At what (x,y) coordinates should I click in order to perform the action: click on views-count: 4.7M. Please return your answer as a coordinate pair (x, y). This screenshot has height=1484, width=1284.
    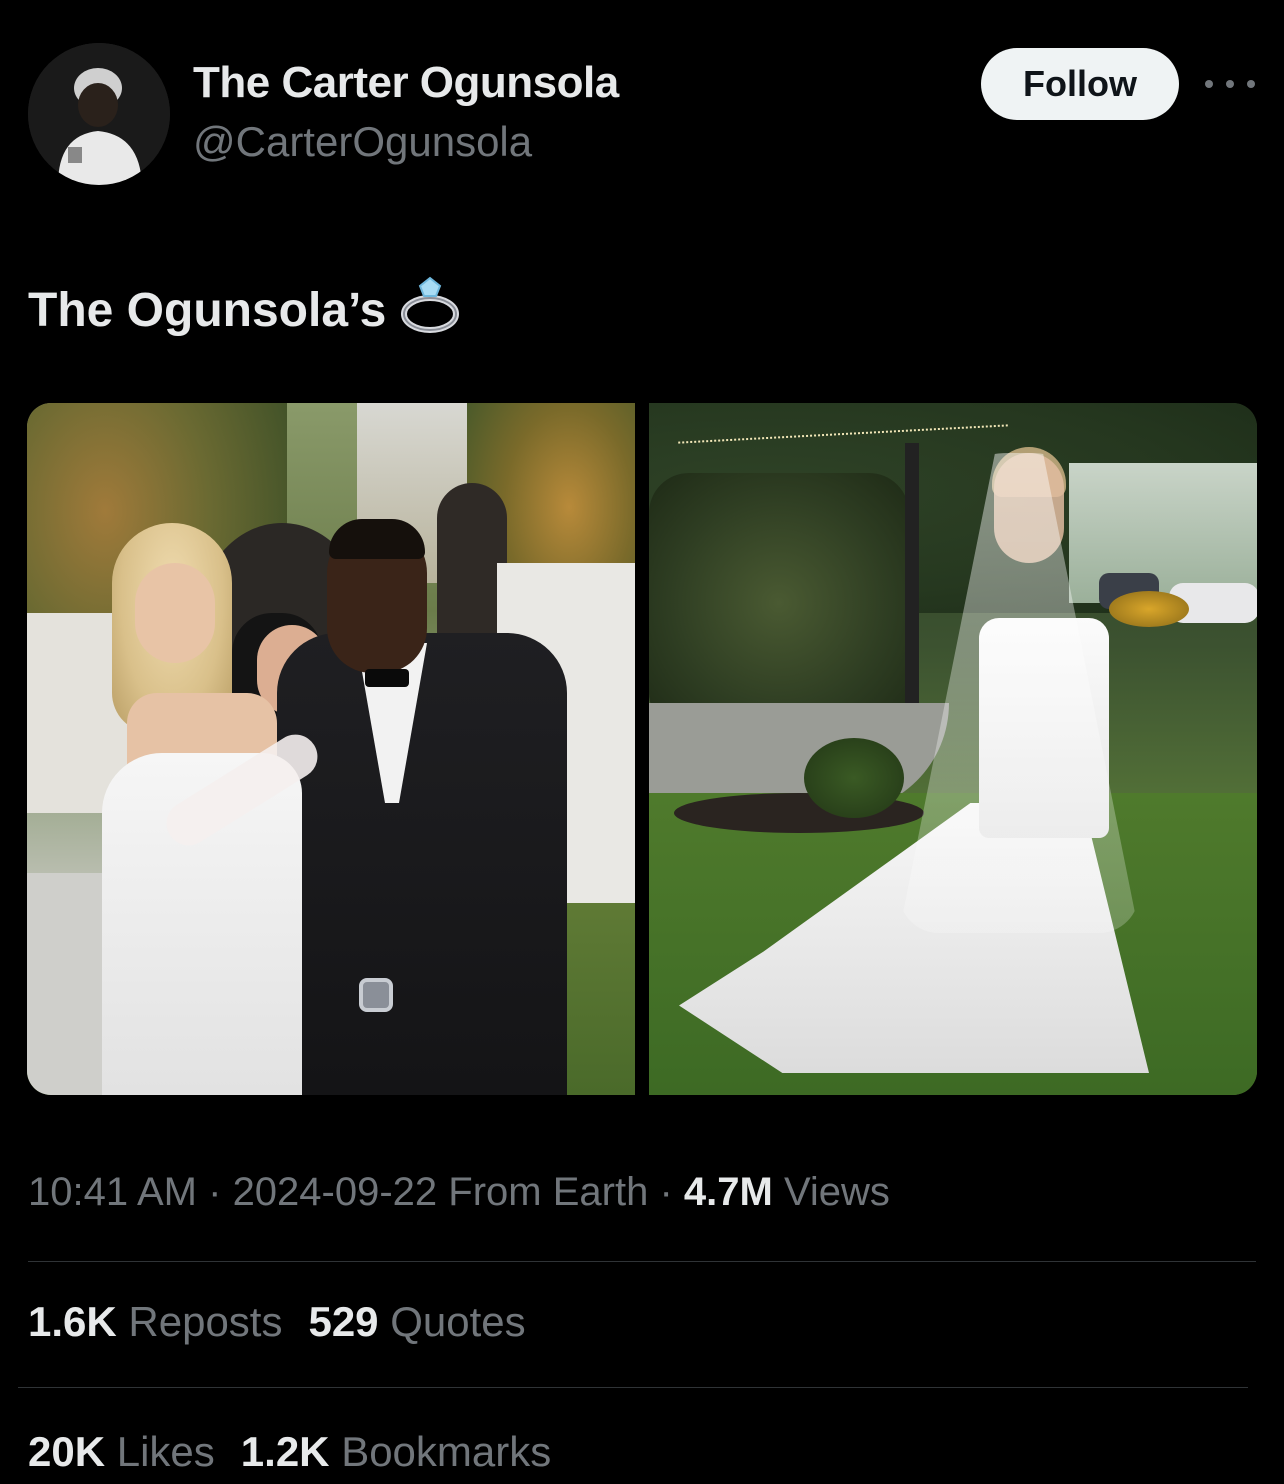
    Looking at the image, I should click on (728, 1192).